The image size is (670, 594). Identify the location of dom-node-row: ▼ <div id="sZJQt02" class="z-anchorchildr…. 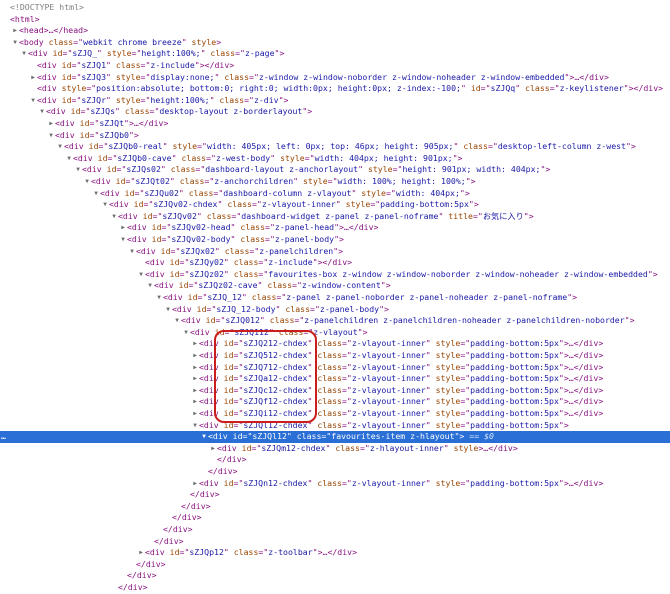
(335, 182).